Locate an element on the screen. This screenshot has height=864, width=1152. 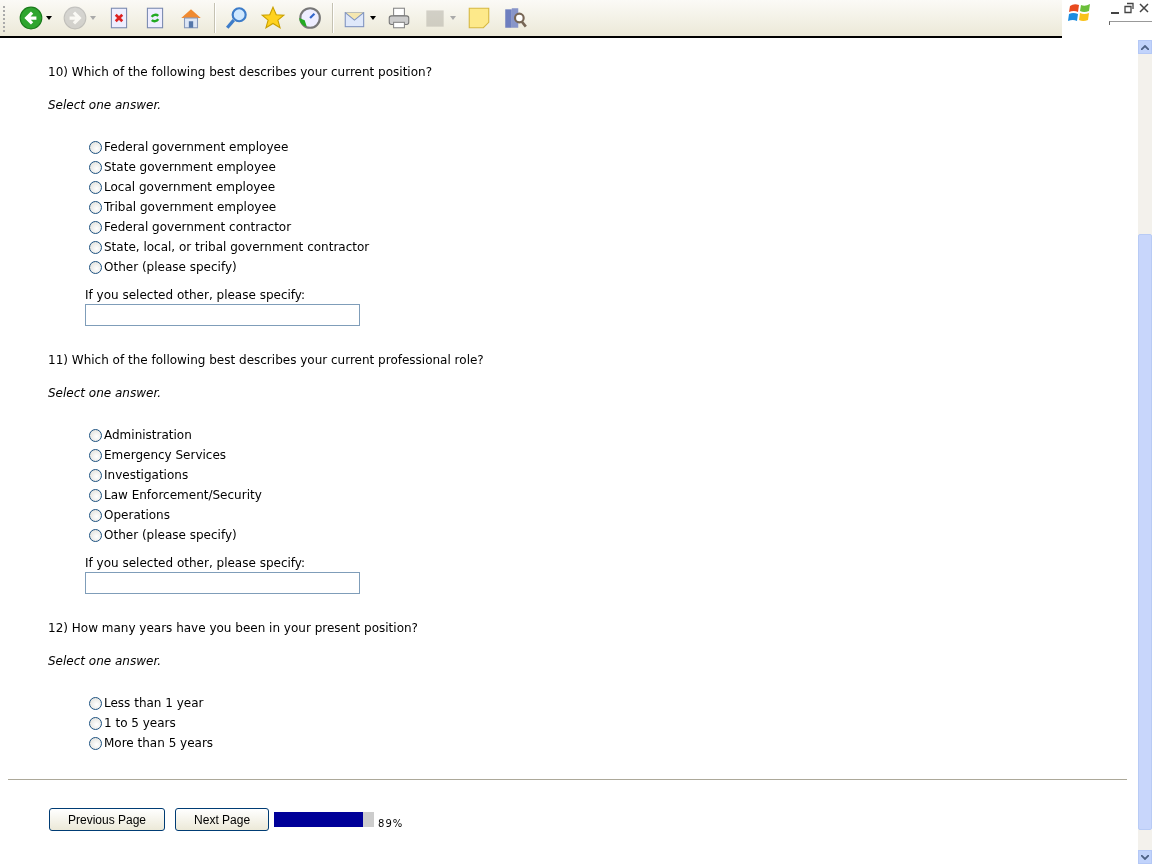
option-label: Less than 1 year is located at coordinates (154, 703).